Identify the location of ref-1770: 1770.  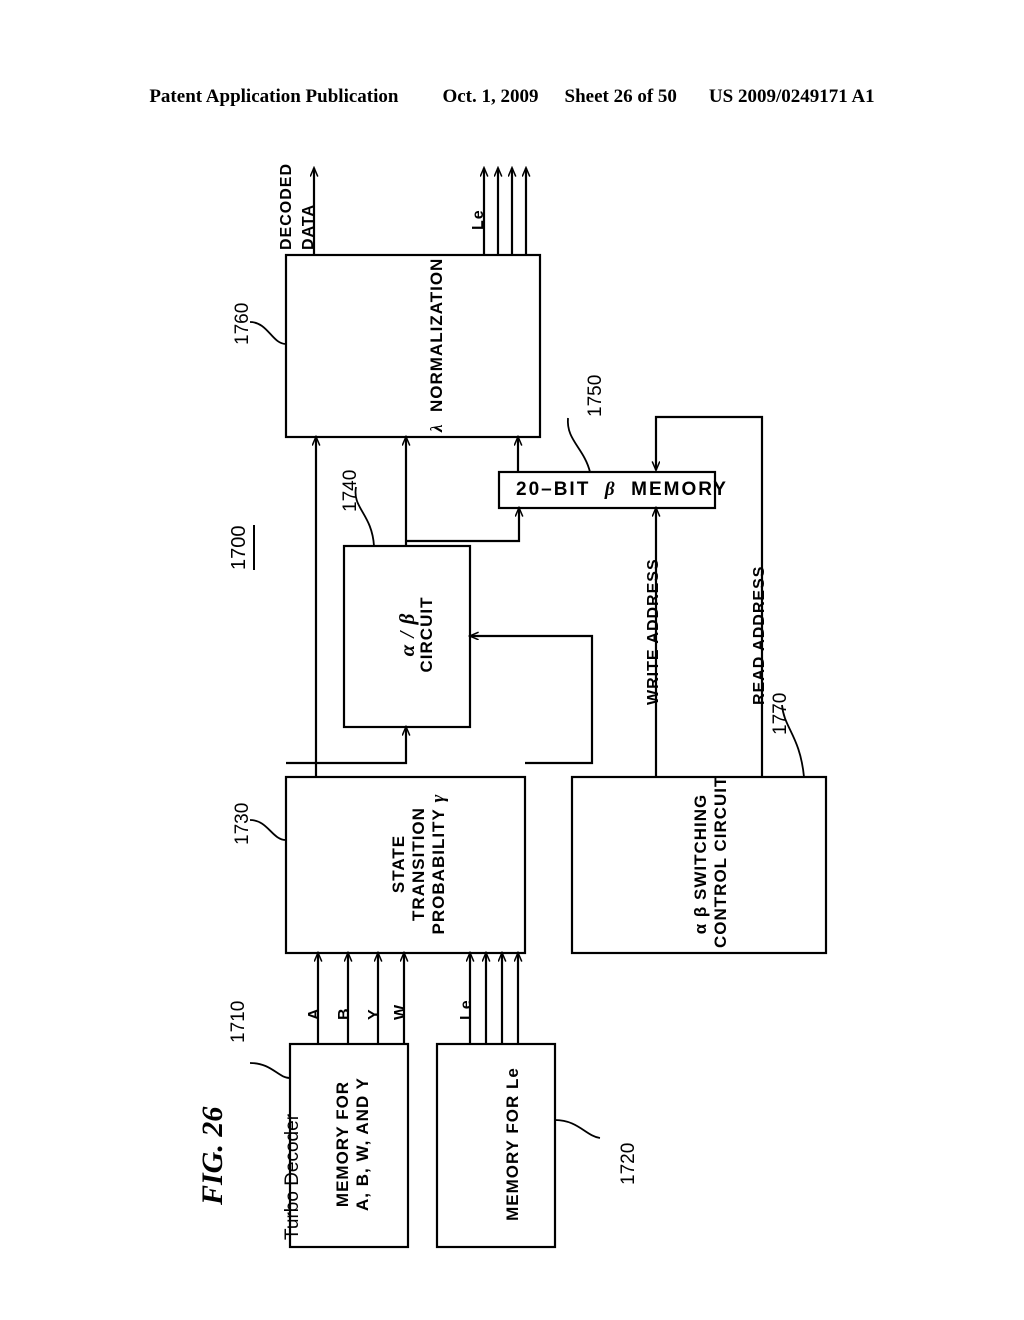
(780, 713).